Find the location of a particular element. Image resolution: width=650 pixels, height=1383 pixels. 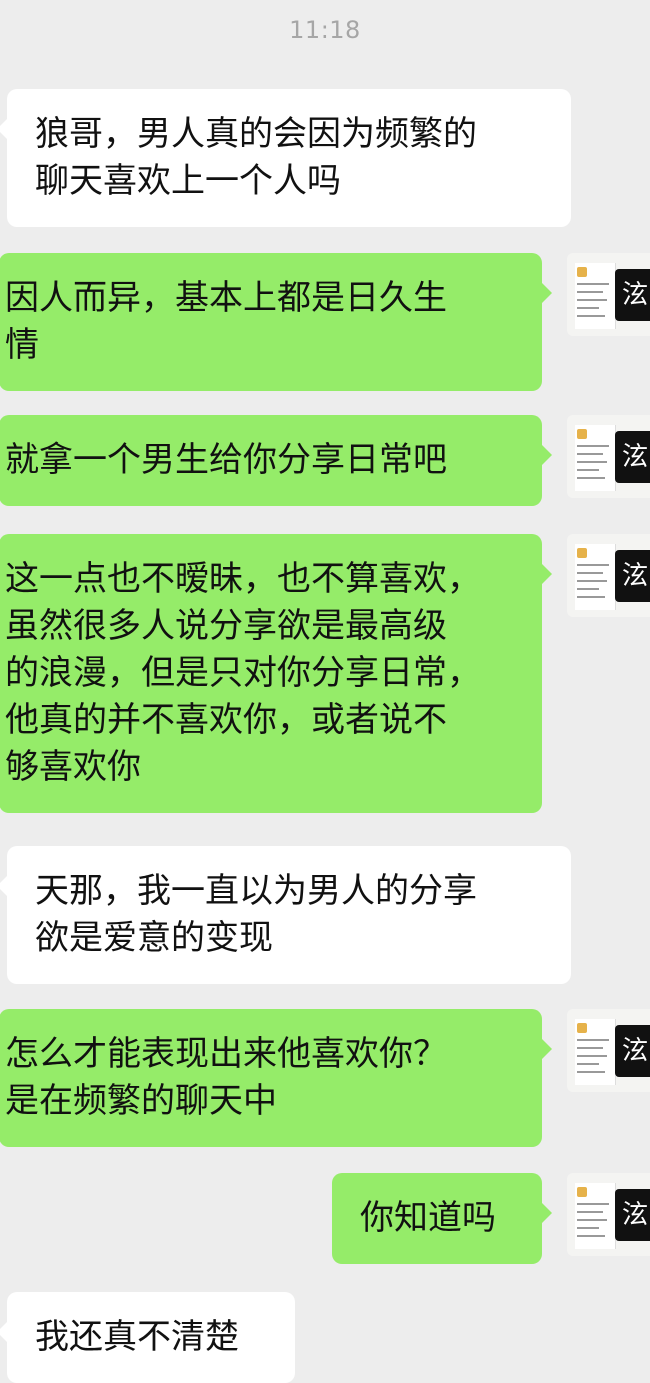

message-text-line: 因人而异，基本上都是日久生 is located at coordinates (226, 298).